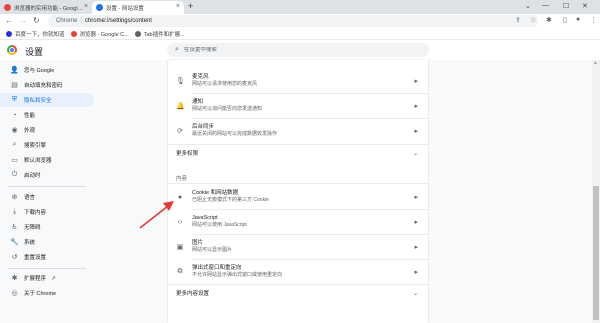  I want to click on sidebar-item-label: 关于 Chrome, so click(40, 294).